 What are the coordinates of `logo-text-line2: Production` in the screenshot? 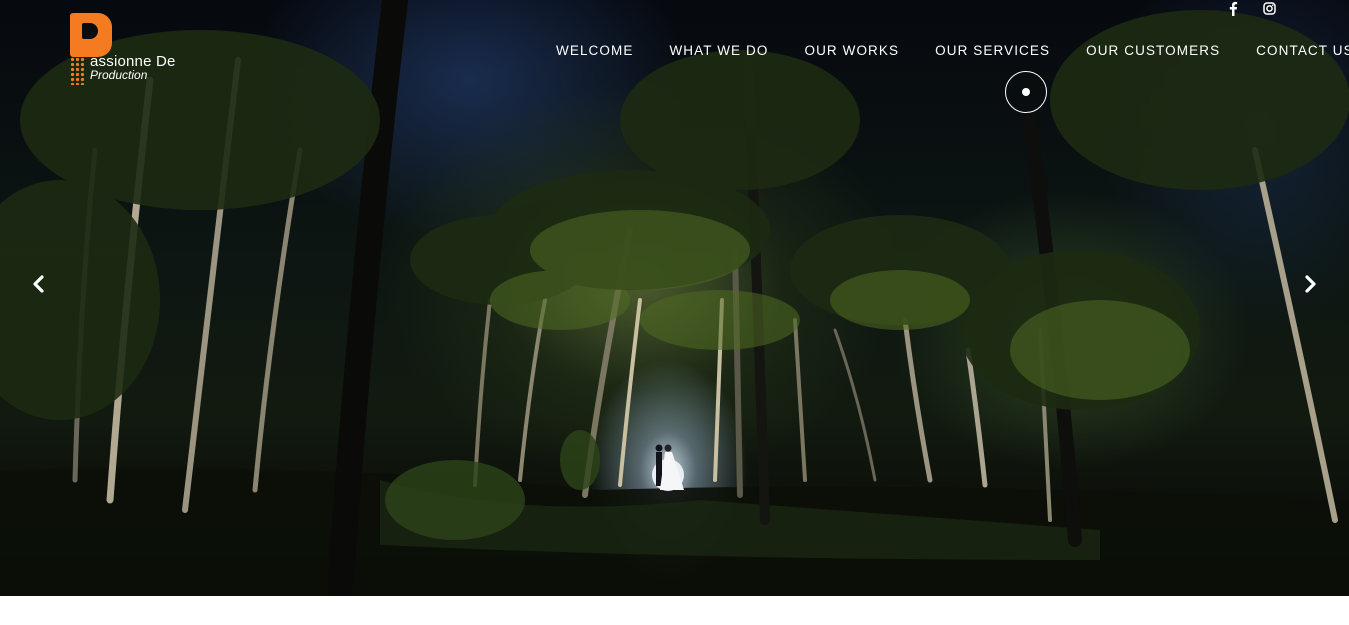 It's located at (119, 75).